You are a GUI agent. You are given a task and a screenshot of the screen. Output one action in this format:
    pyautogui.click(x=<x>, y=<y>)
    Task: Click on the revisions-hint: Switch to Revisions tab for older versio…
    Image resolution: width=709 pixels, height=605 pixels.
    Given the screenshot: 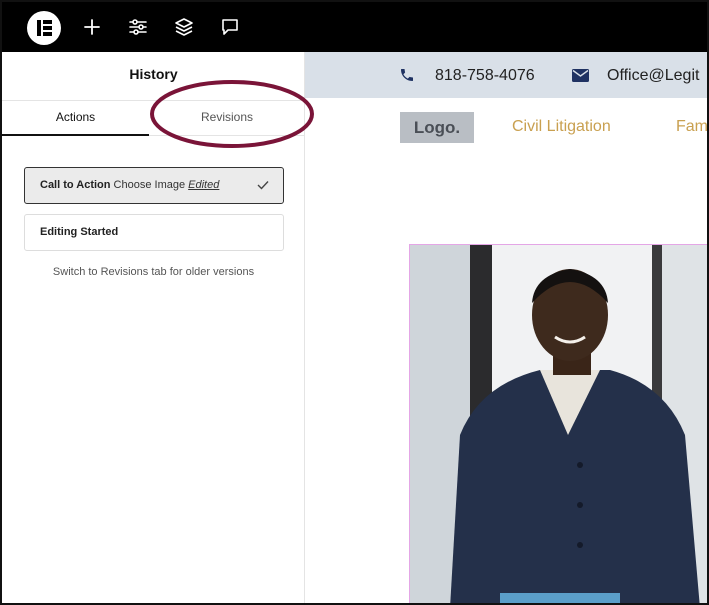 What is the action you would take?
    pyautogui.click(x=153, y=272)
    